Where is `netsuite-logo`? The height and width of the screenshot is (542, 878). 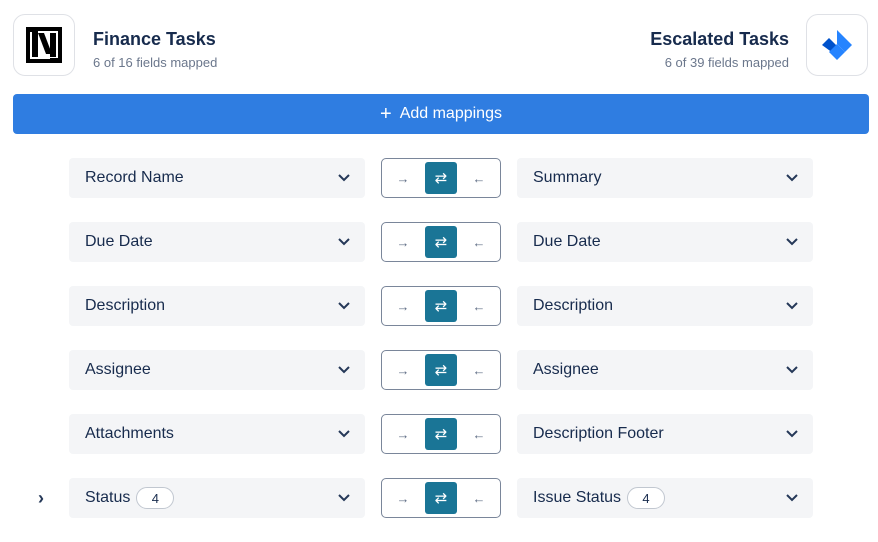 netsuite-logo is located at coordinates (44, 45).